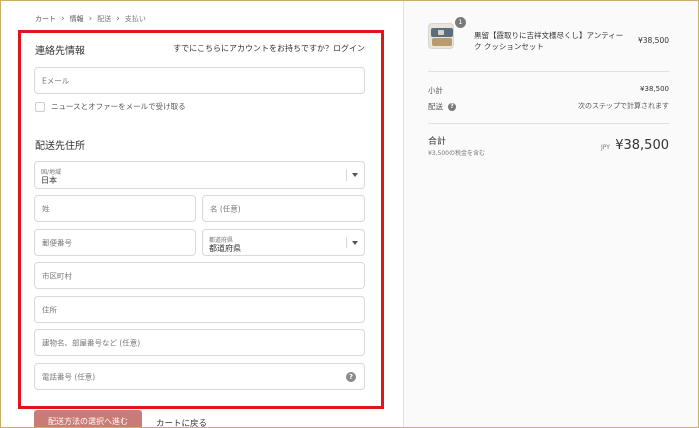  Describe the element at coordinates (605, 147) in the screenshot. I see `currency-code: JPY` at that location.